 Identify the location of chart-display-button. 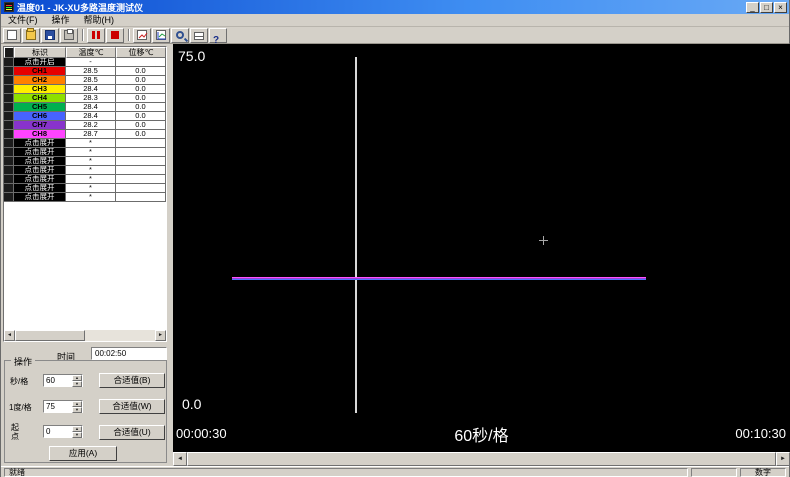
(142, 35).